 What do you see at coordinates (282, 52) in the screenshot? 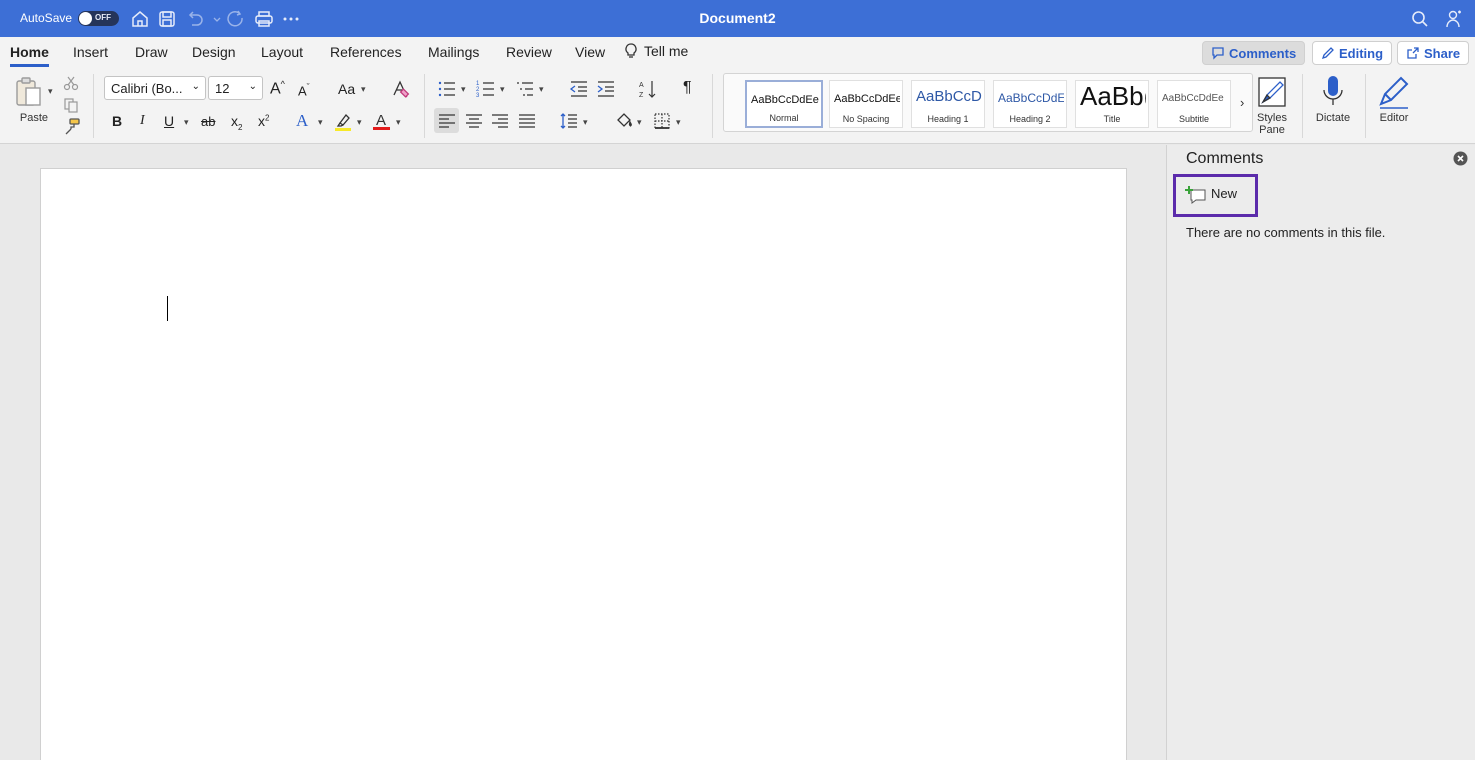
I see `tab-layout: Layout` at bounding box center [282, 52].